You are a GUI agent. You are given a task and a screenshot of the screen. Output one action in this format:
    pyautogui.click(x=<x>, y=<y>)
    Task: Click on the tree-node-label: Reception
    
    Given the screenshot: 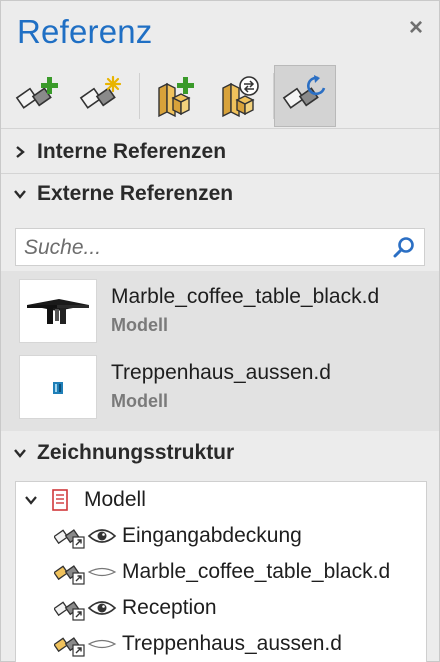 What is the action you would take?
    pyautogui.click(x=169, y=607)
    